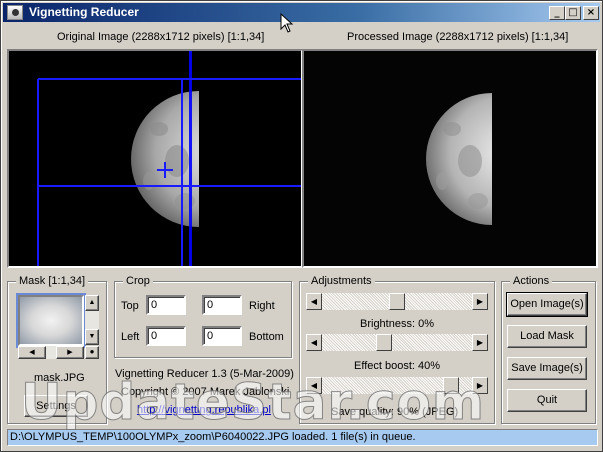  I want to click on save-quality-slider: ◀ ▶, so click(397, 385).